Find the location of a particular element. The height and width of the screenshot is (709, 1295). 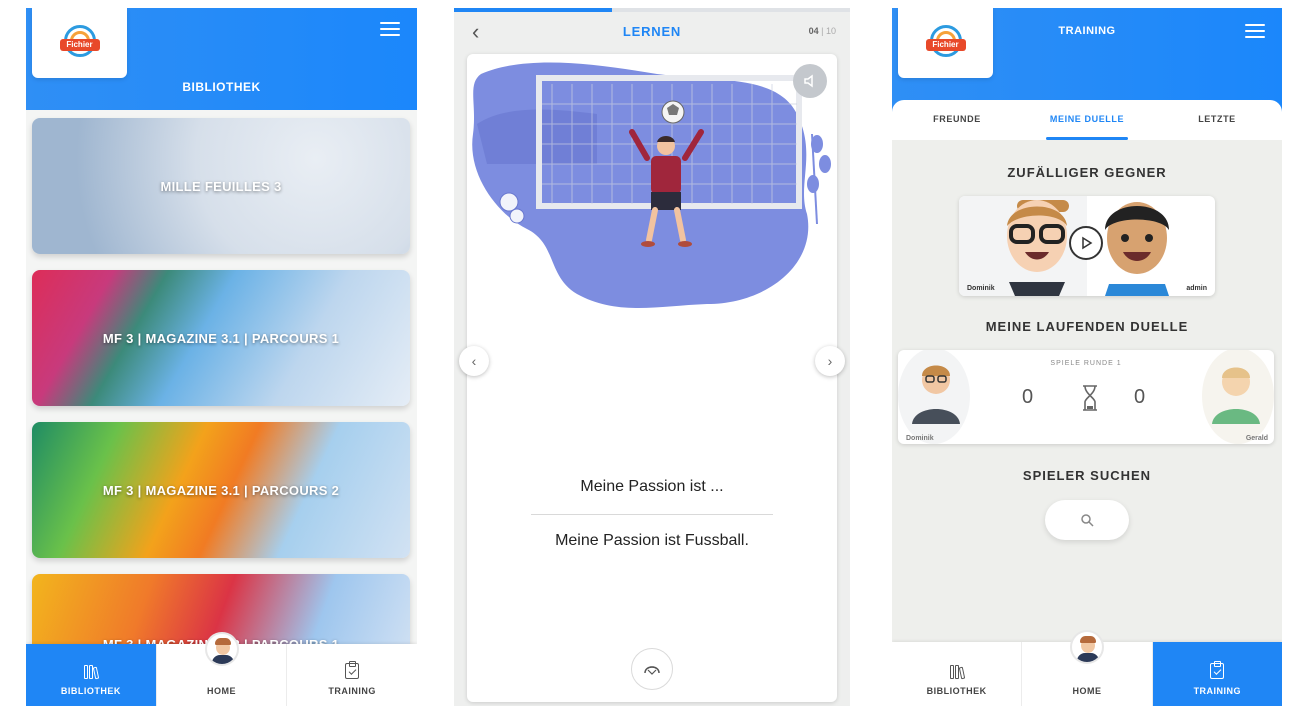

progress-bar-fill is located at coordinates (533, 10).